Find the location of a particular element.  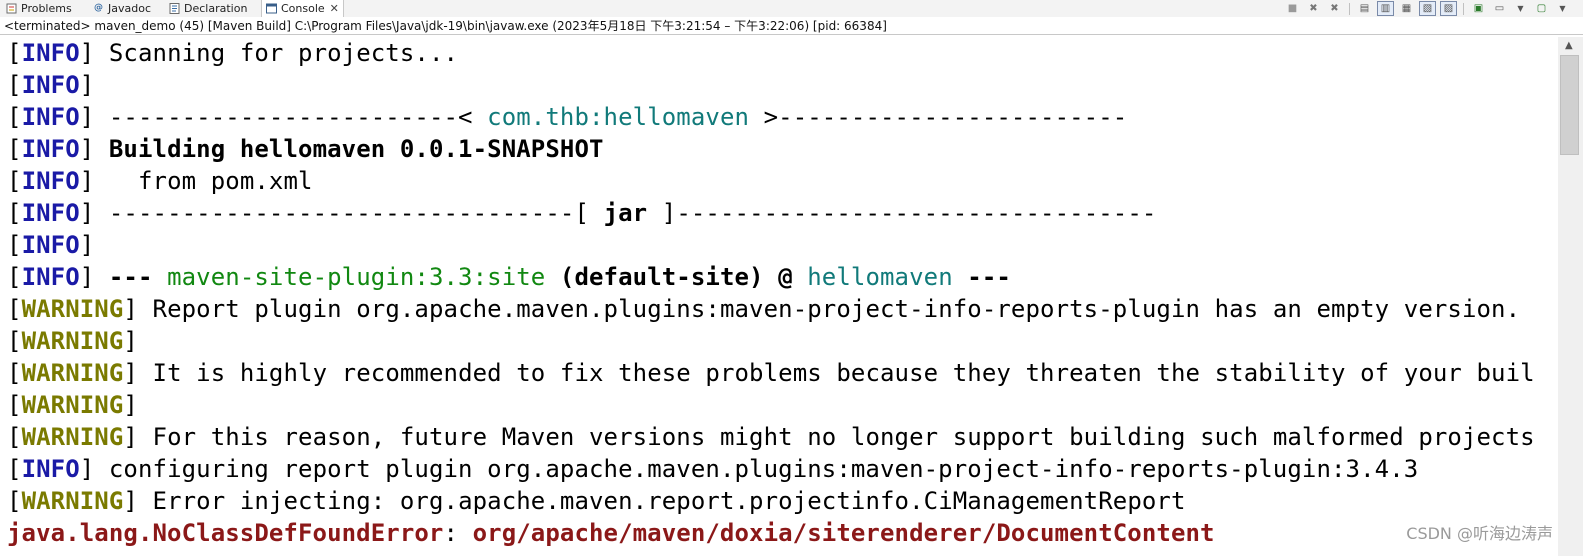

tab-console: Console ✕ is located at coordinates (302, 8).